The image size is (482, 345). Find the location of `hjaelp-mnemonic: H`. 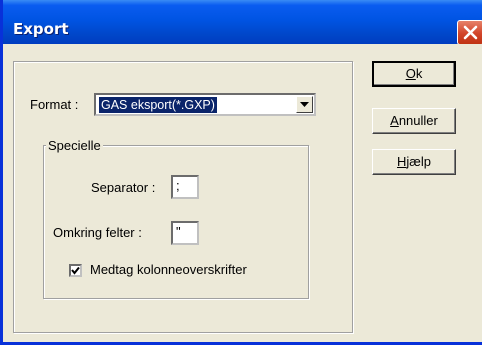

hjaelp-mnemonic: H is located at coordinates (402, 161).